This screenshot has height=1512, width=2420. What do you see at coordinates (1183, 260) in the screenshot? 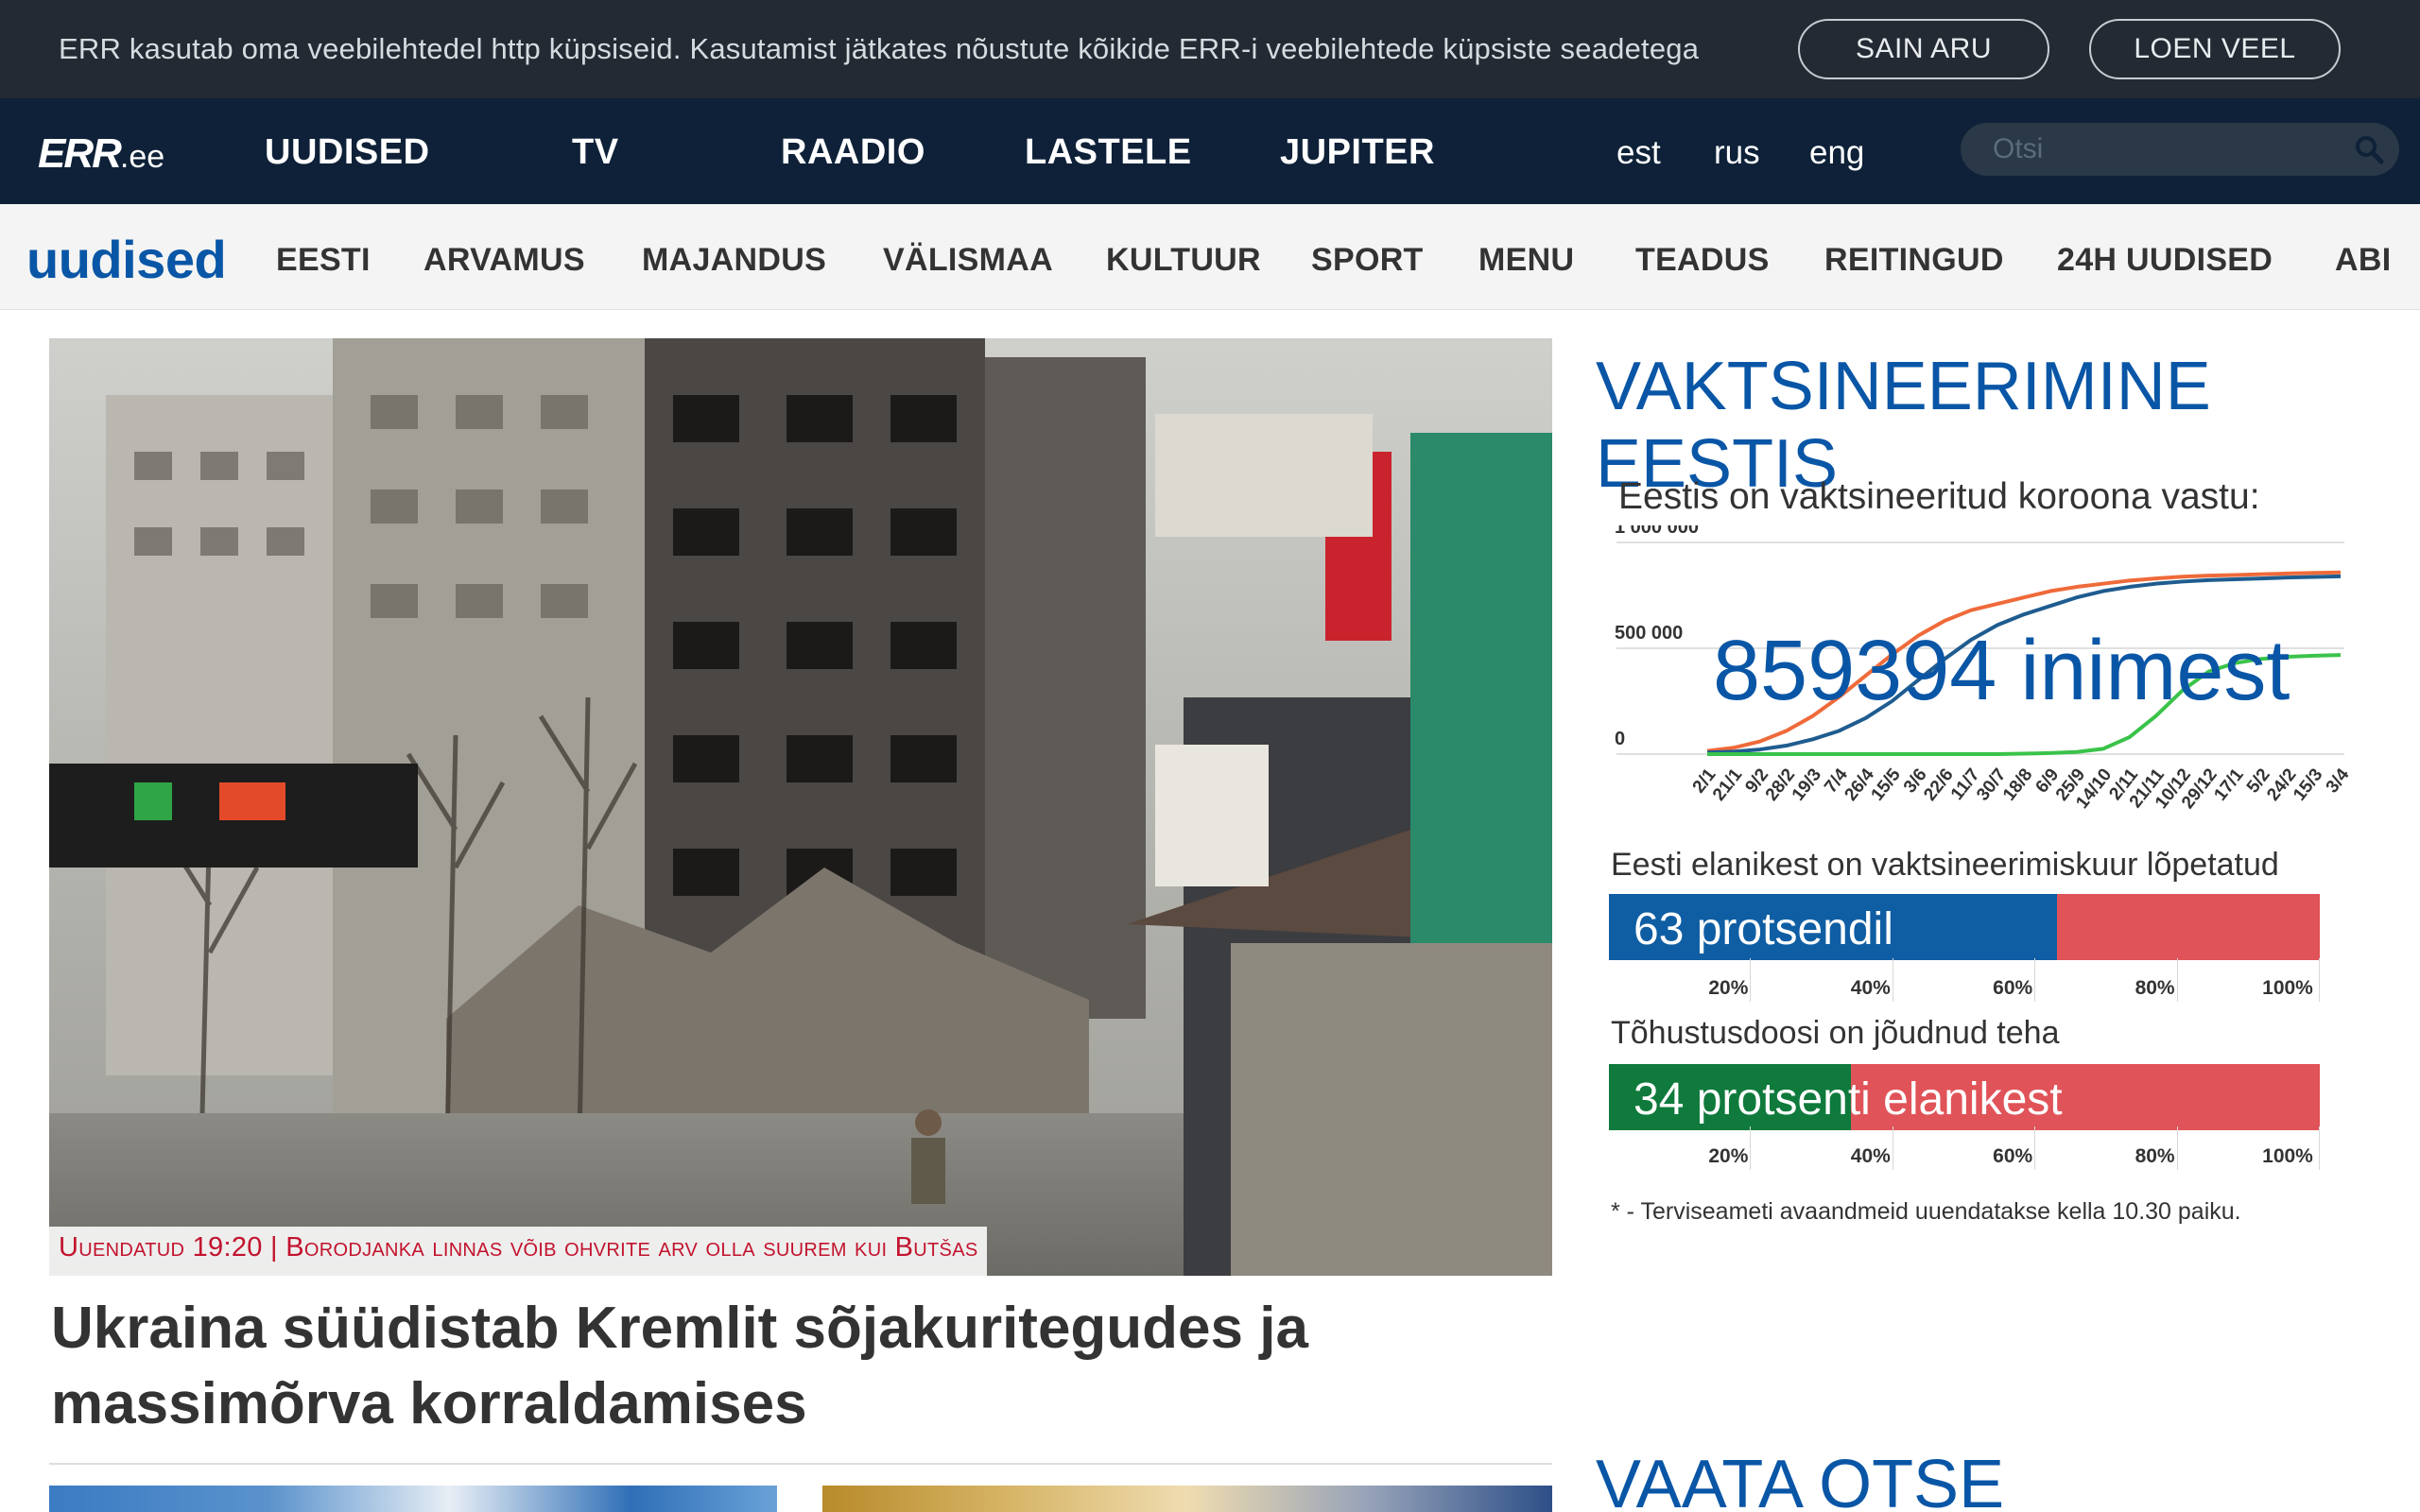
I see `subnav-kultuur: KULTUUR` at bounding box center [1183, 260].